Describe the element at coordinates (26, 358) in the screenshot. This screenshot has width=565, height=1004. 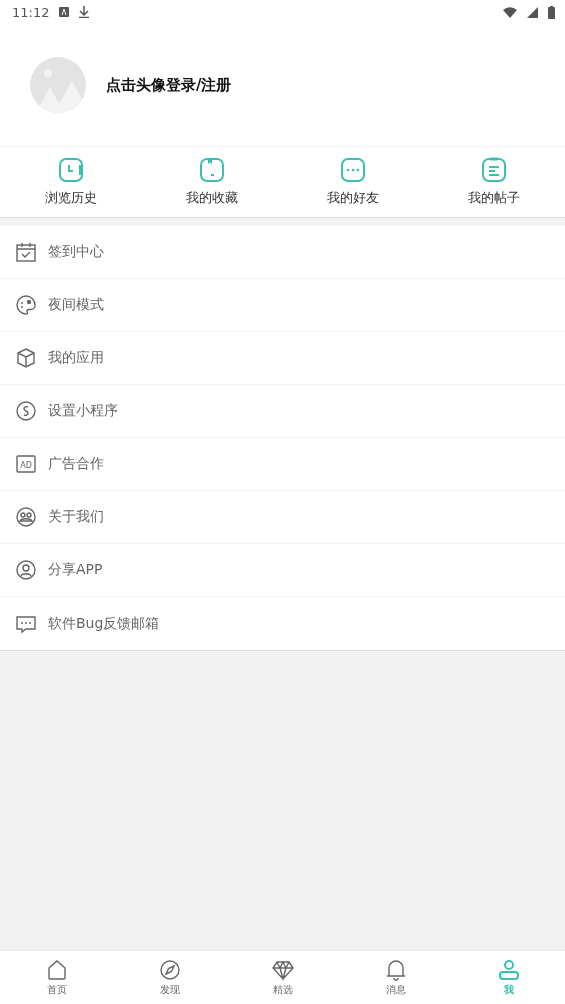
I see `cube-icon` at that location.